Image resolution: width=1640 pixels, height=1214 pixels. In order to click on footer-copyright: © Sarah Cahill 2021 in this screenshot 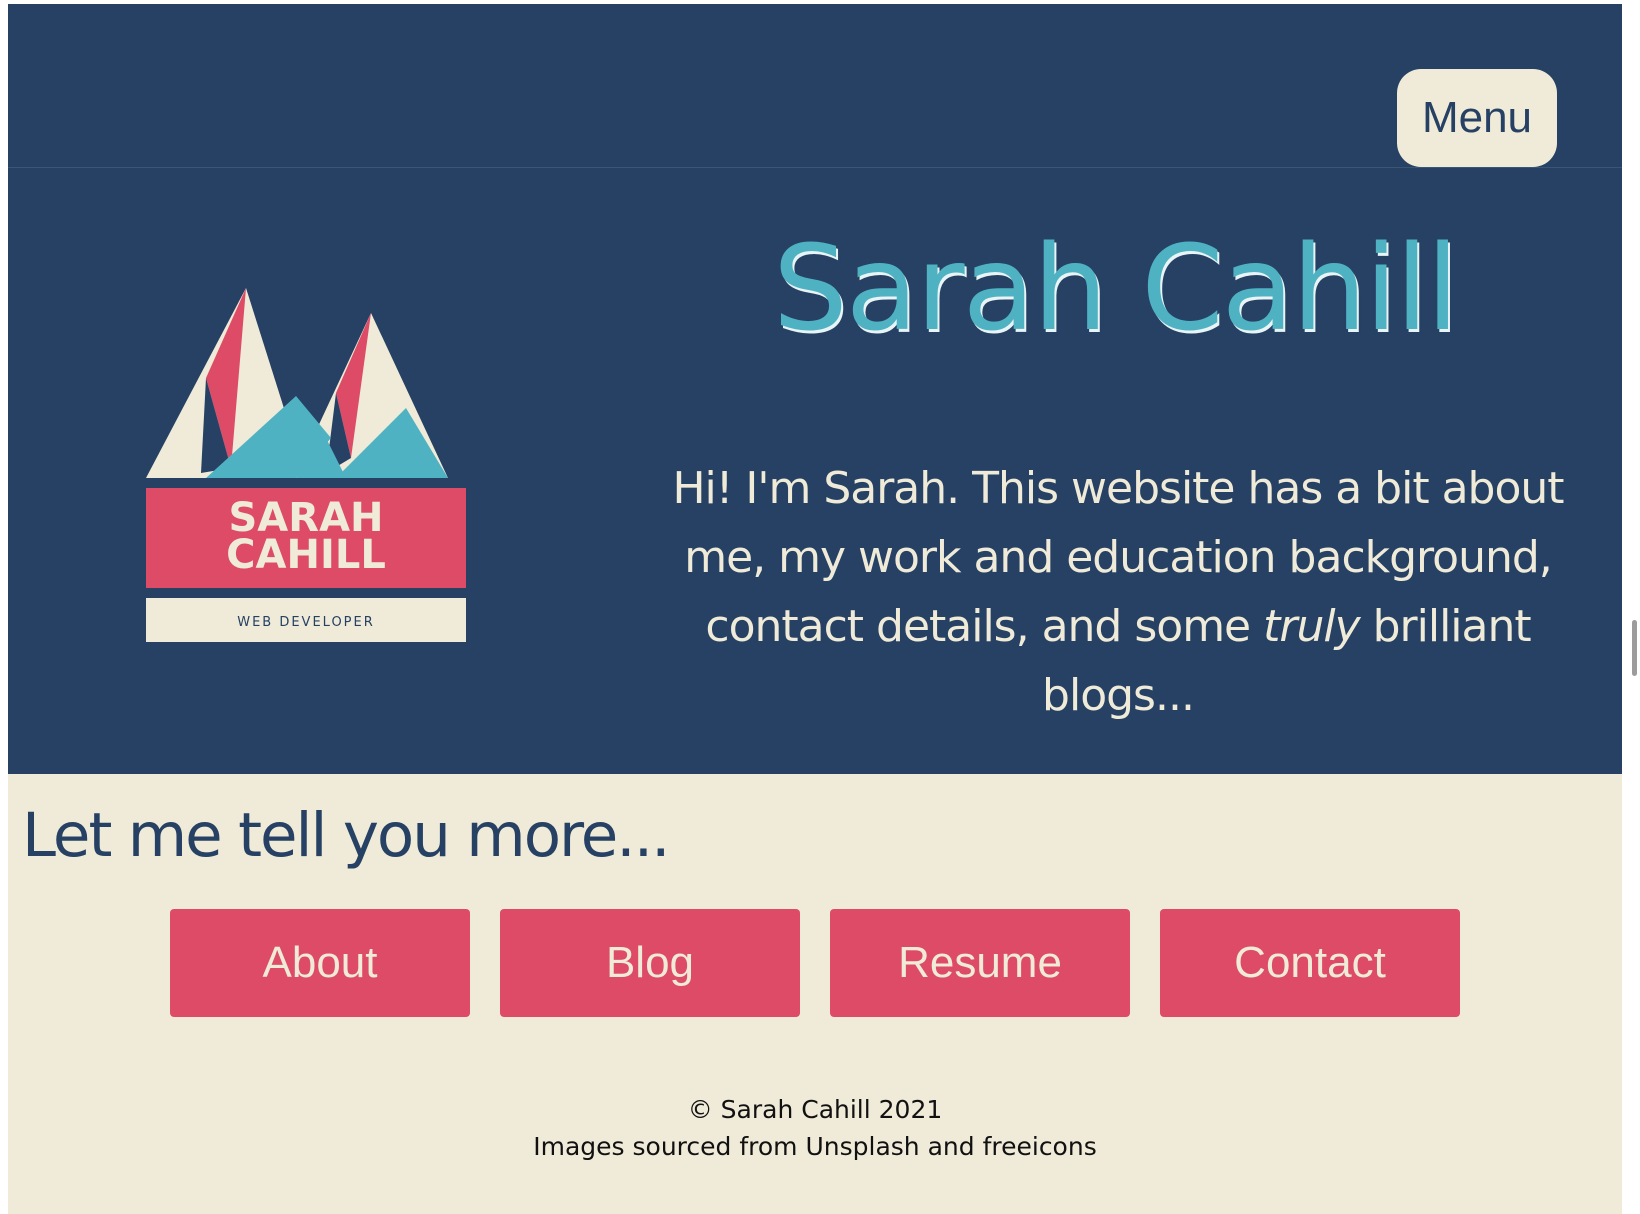, I will do `click(815, 1109)`.